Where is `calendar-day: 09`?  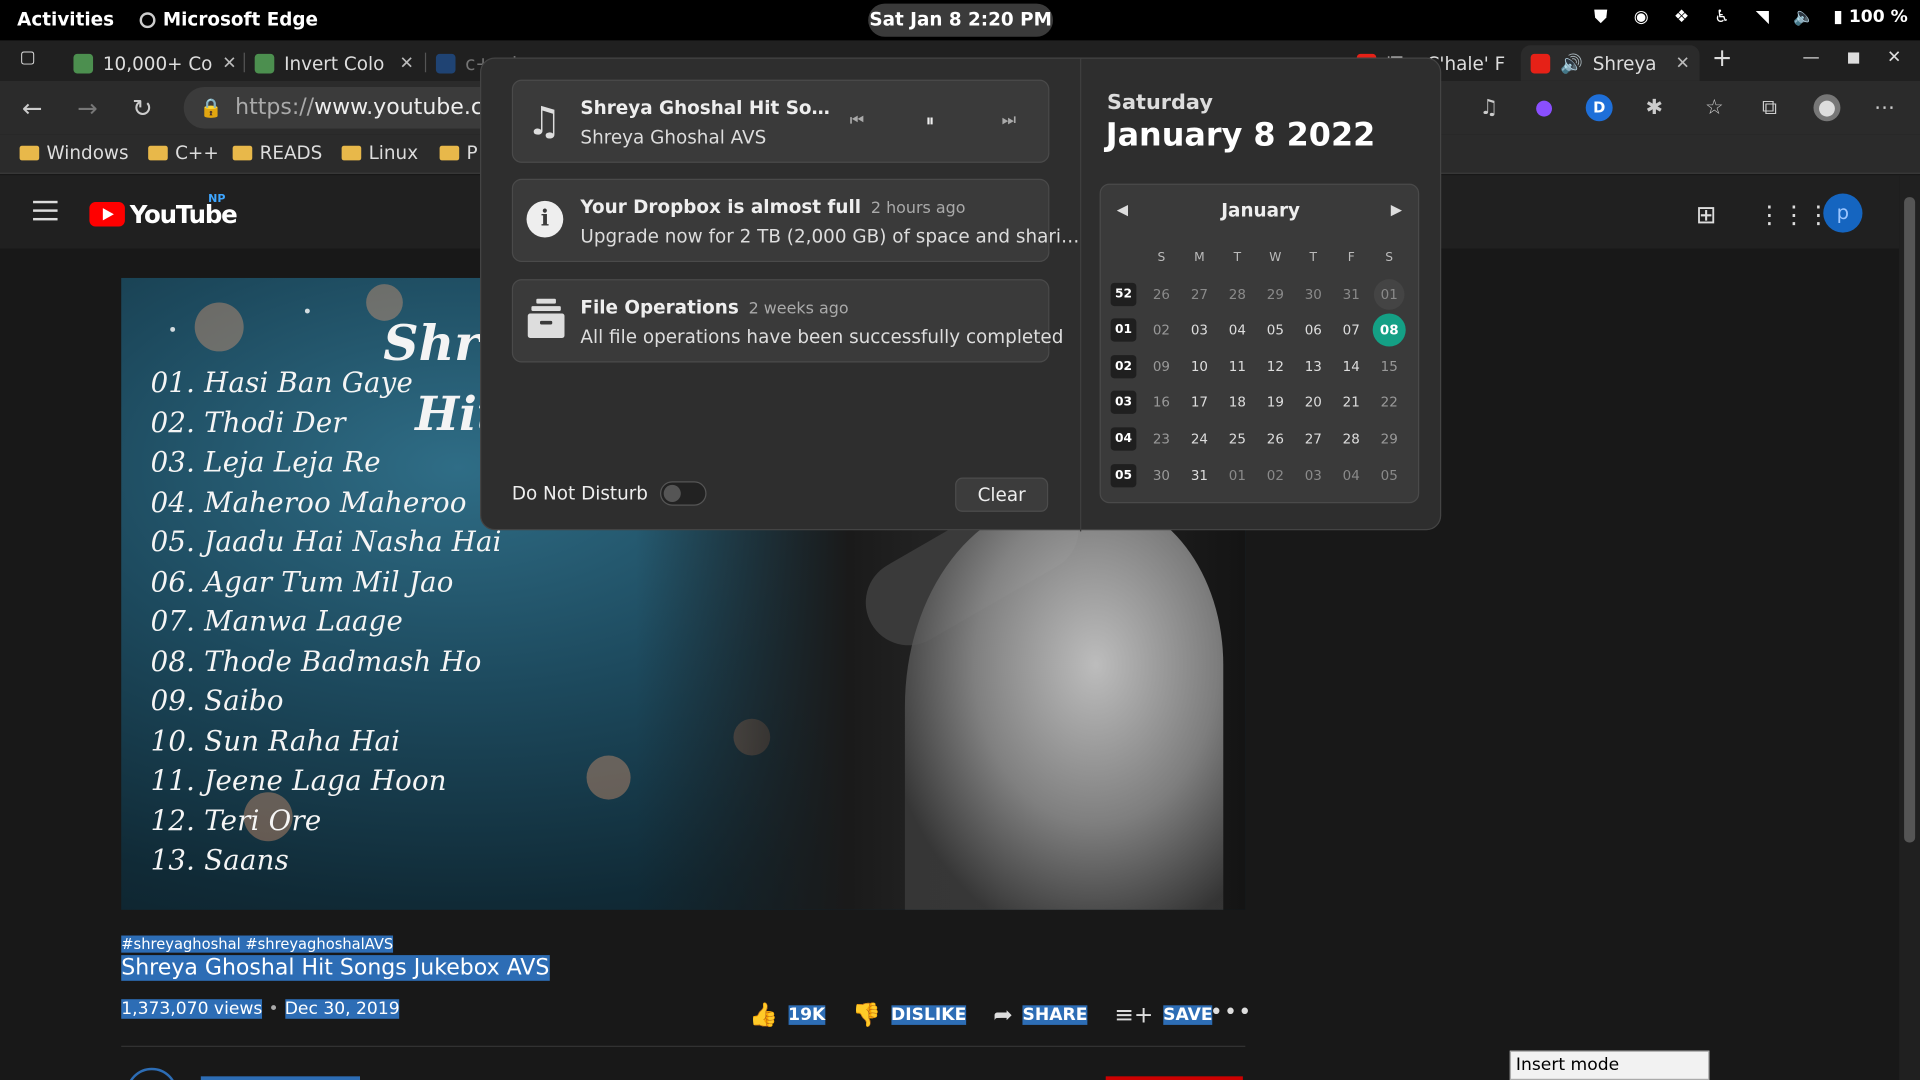
calendar-day: 09 is located at coordinates (1161, 366).